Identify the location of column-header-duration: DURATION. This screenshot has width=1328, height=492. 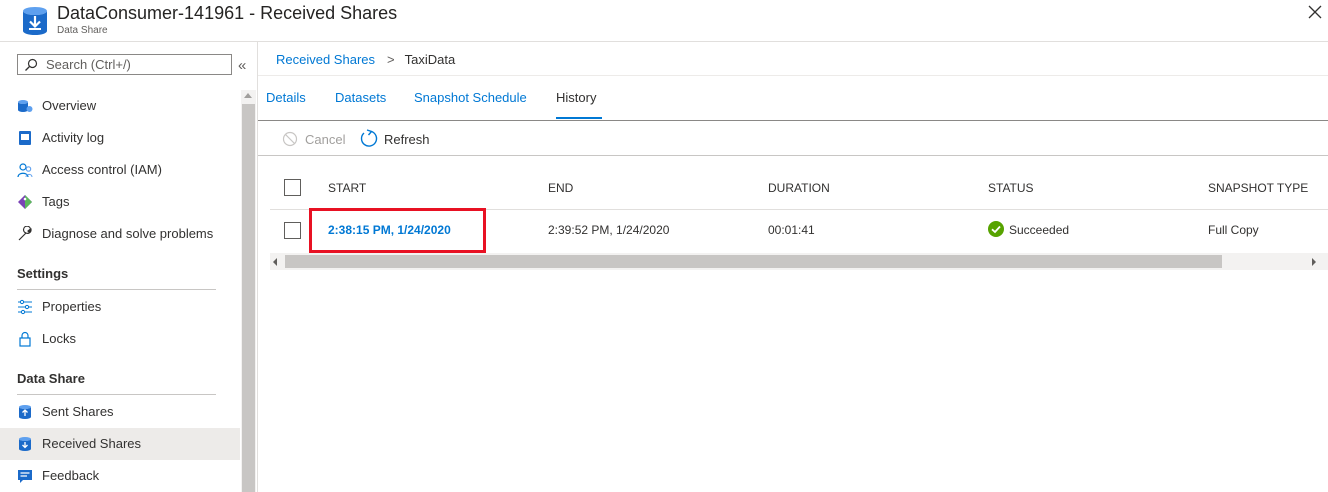
(799, 188).